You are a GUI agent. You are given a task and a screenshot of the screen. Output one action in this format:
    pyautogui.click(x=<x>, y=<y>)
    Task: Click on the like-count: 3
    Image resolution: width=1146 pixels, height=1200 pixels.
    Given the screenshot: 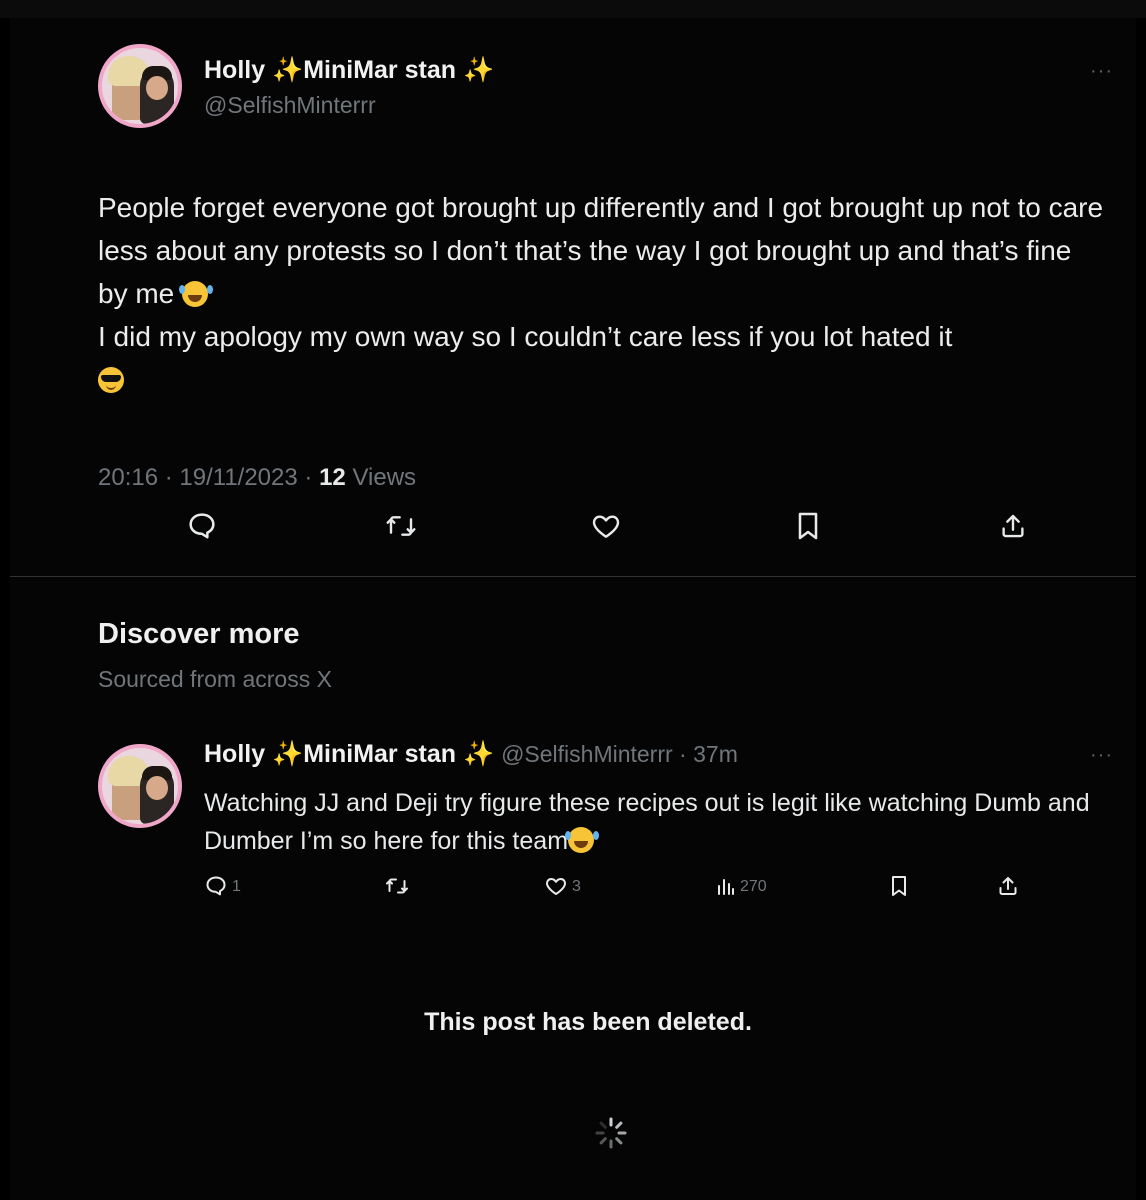 What is the action you would take?
    pyautogui.click(x=576, y=886)
    